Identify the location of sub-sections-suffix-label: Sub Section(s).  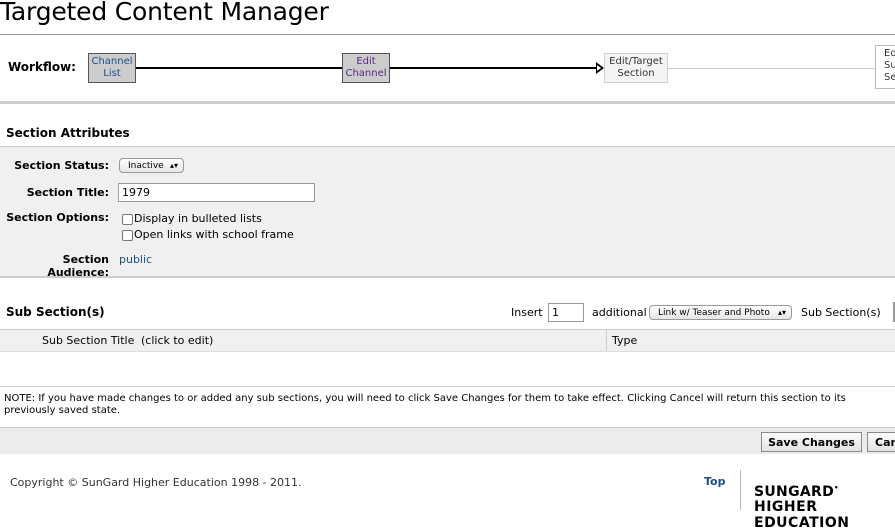
(841, 312).